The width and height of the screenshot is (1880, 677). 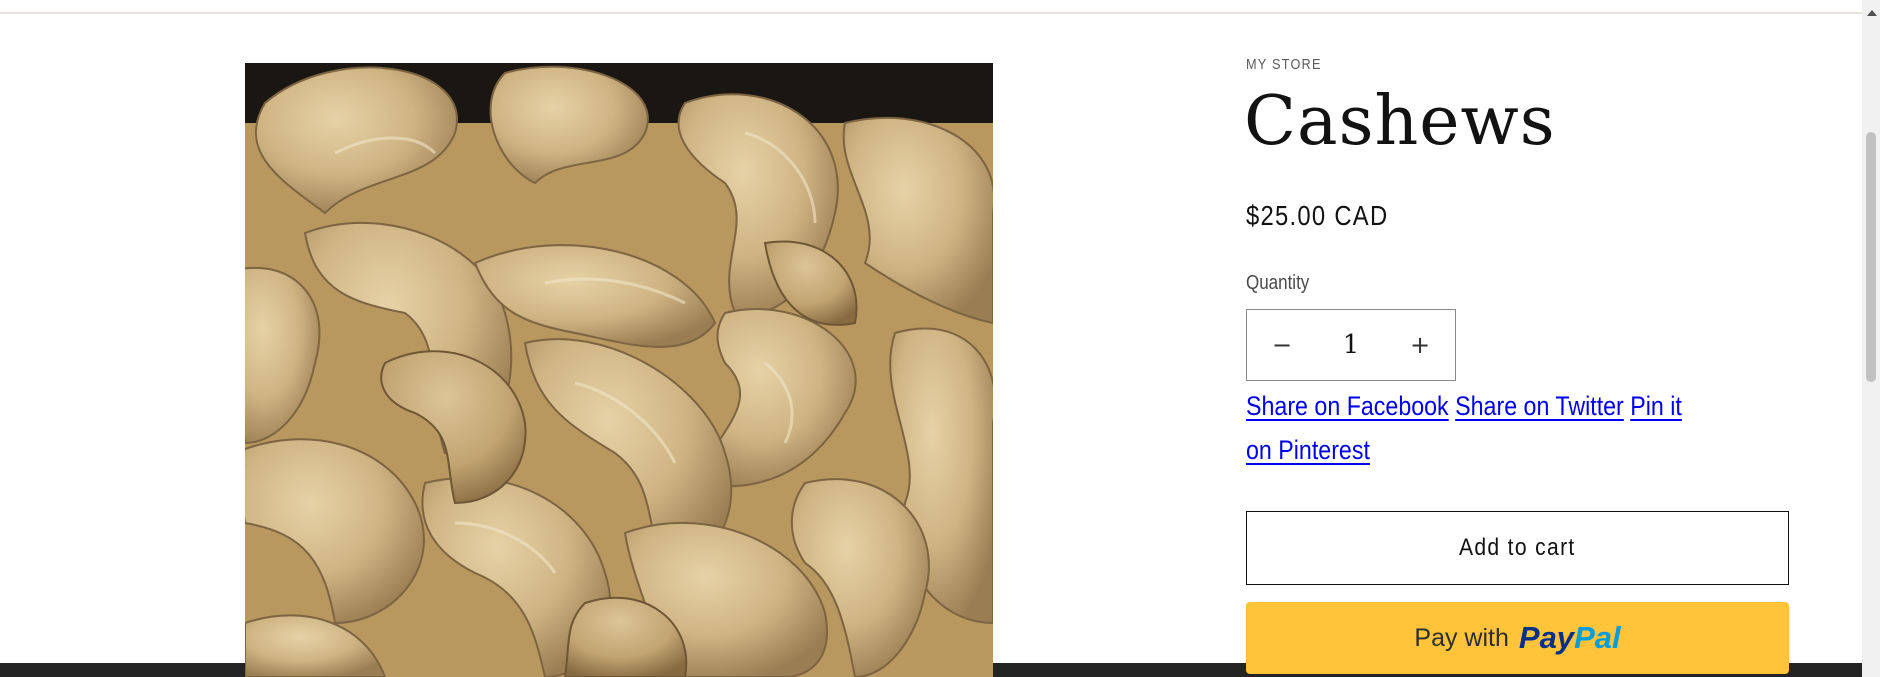 What do you see at coordinates (1871, 257) in the screenshot?
I see `scrollbar-thumb` at bounding box center [1871, 257].